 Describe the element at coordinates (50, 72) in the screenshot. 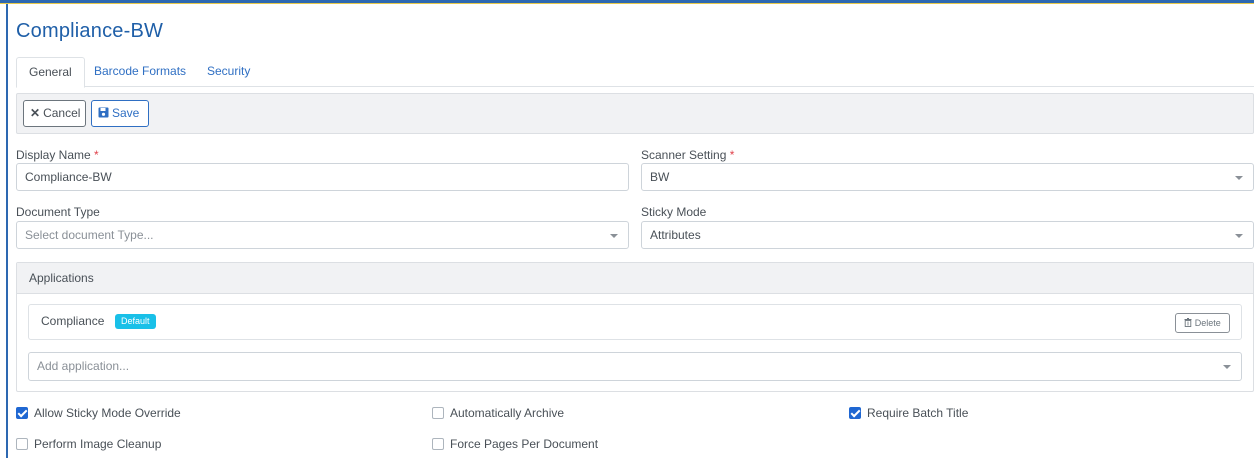

I see `tab-general: General` at that location.